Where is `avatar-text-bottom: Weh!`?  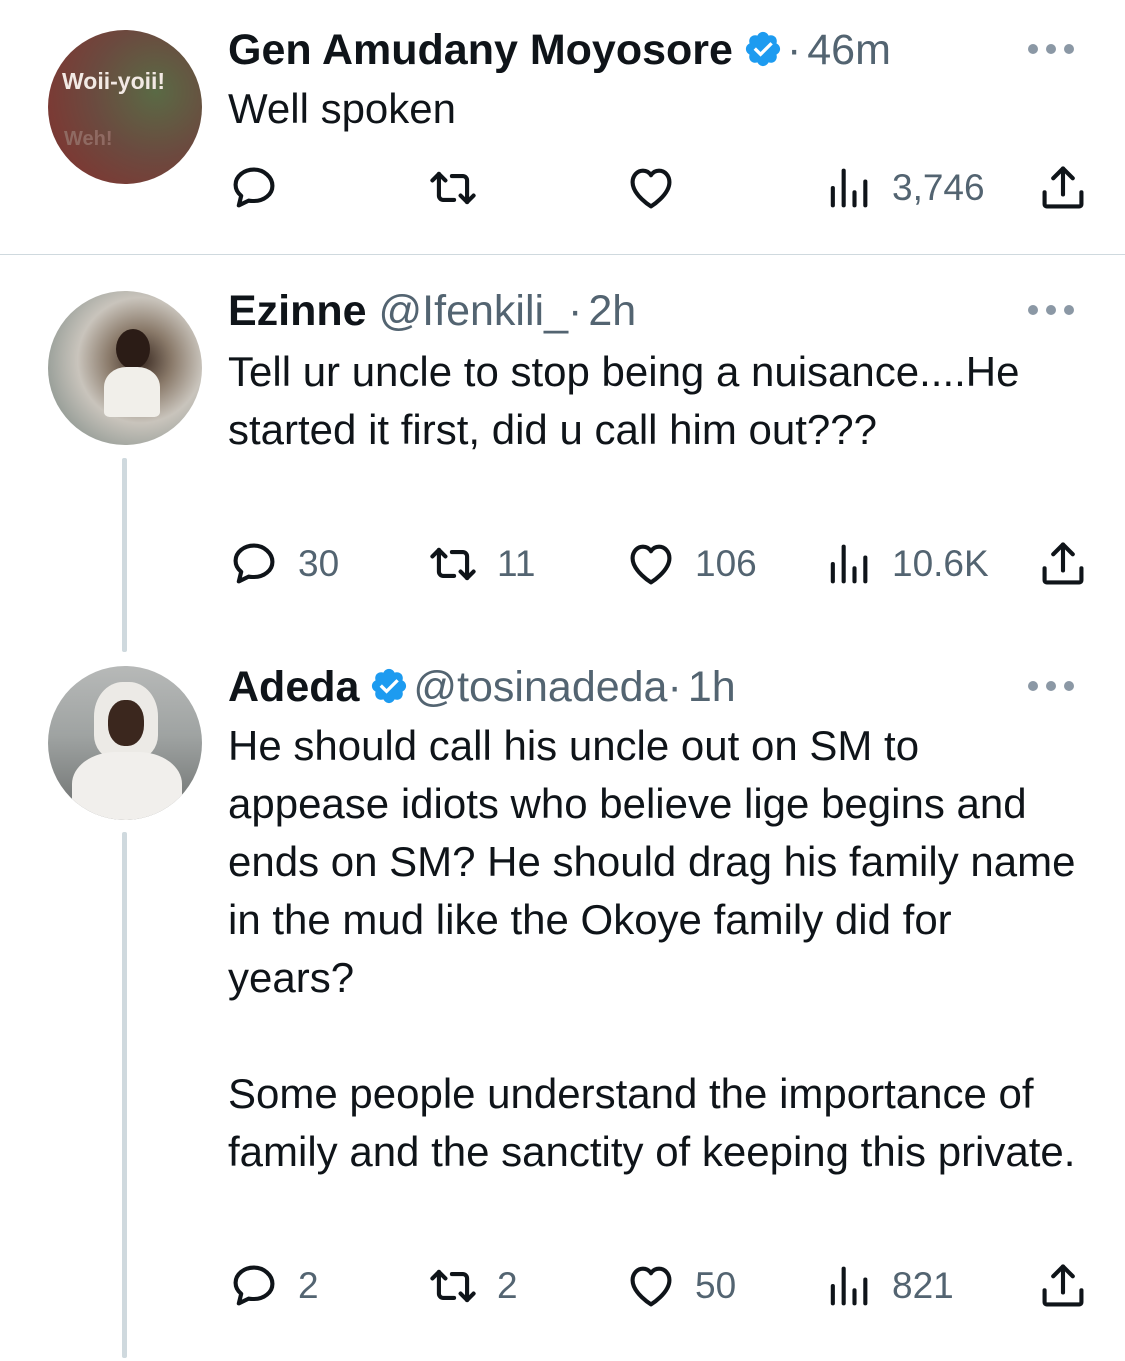
avatar-text-bottom: Weh! is located at coordinates (88, 139).